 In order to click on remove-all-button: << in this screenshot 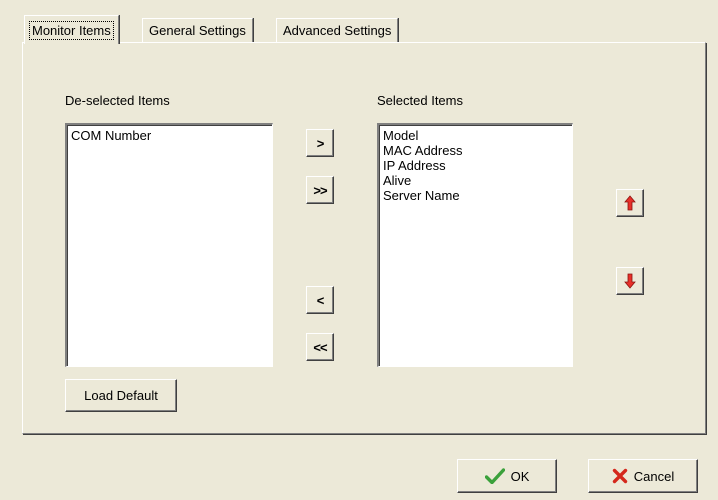, I will do `click(320, 347)`.